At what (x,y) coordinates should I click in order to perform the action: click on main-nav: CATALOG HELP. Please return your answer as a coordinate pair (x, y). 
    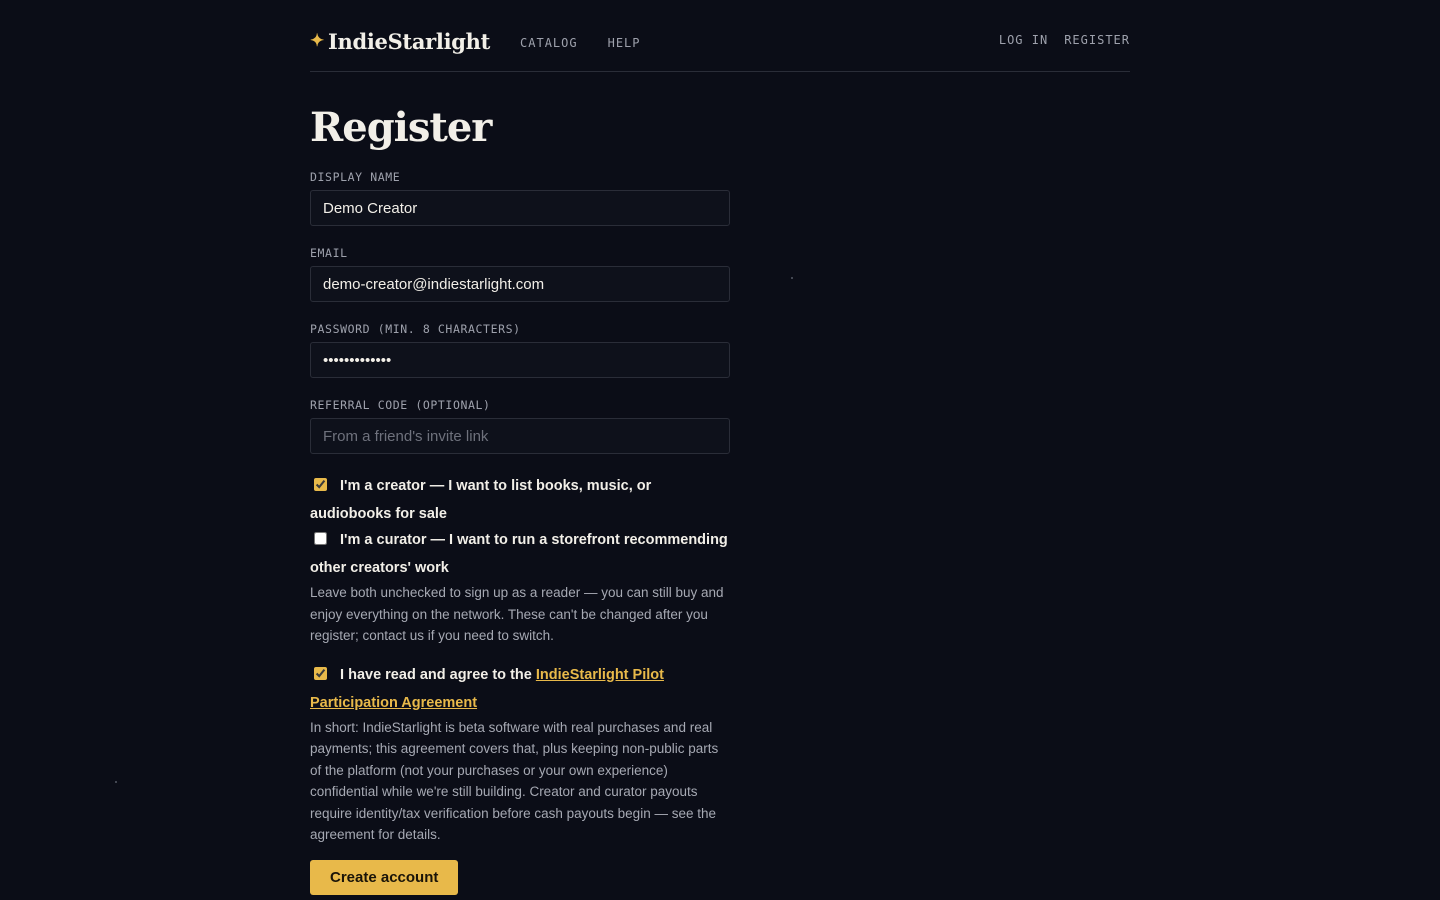
    Looking at the image, I should click on (595, 43).